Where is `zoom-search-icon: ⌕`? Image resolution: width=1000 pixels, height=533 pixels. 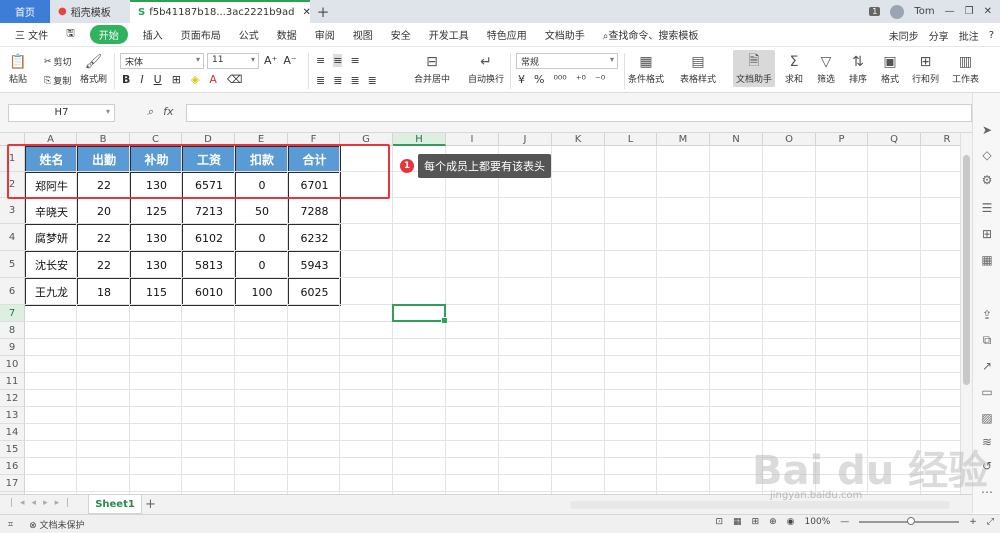 zoom-search-icon: ⌕ is located at coordinates (150, 112).